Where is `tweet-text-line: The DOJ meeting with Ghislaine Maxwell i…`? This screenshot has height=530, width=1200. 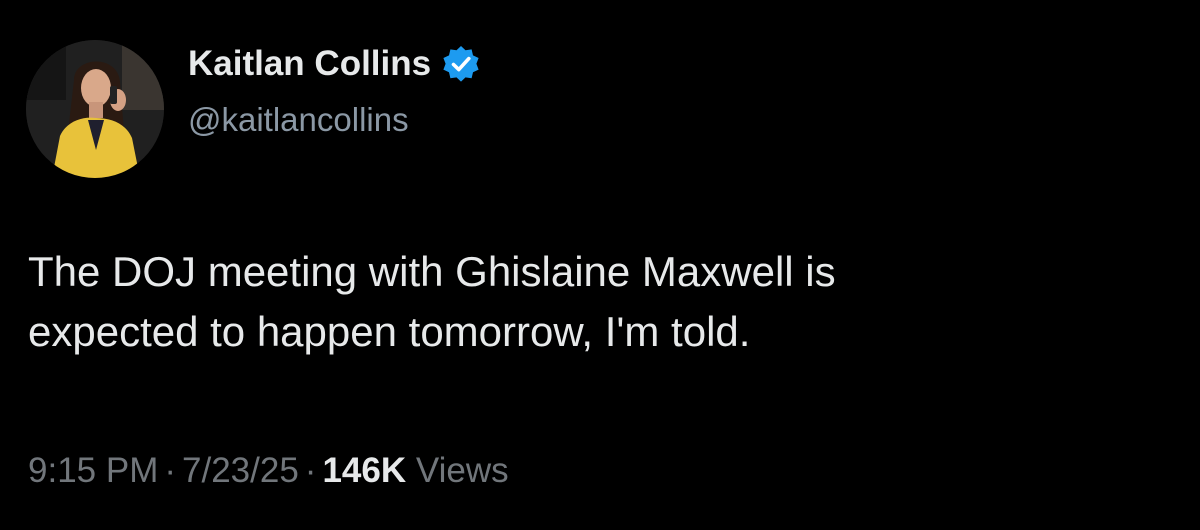
tweet-text-line: The DOJ meeting with Ghislaine Maxwell i… is located at coordinates (432, 271).